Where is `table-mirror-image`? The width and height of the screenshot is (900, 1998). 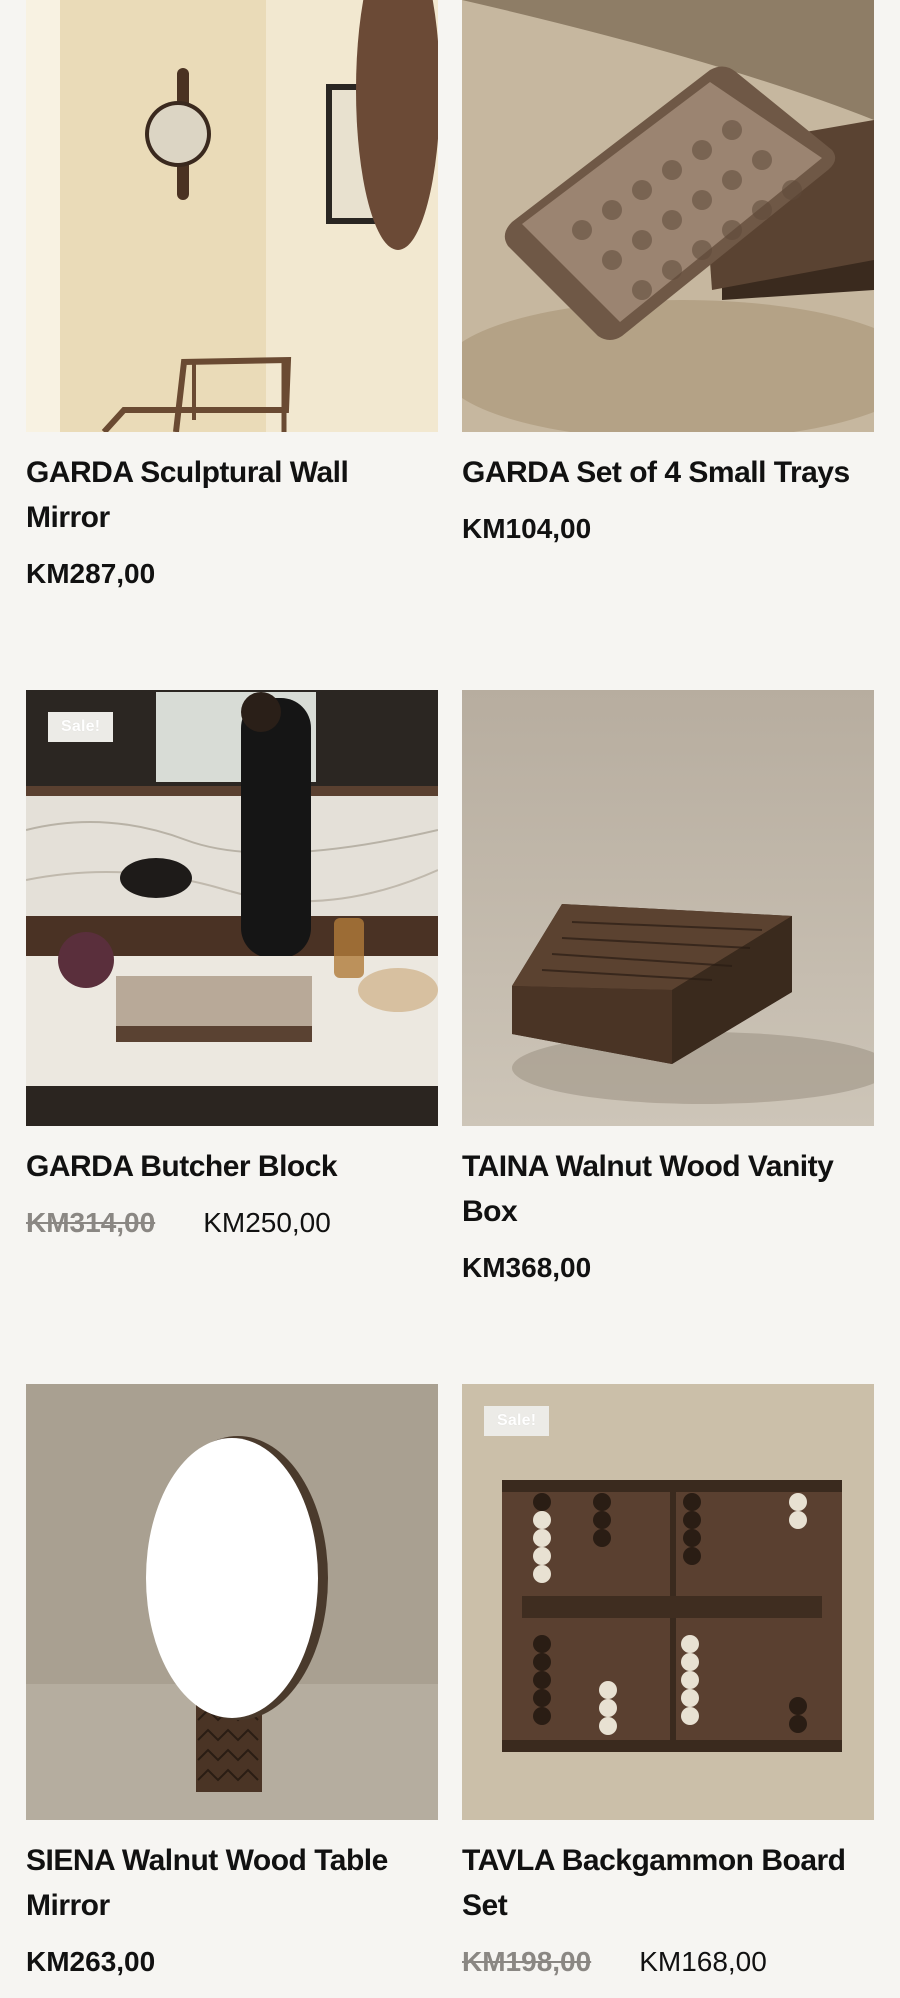
table-mirror-image is located at coordinates (232, 1602).